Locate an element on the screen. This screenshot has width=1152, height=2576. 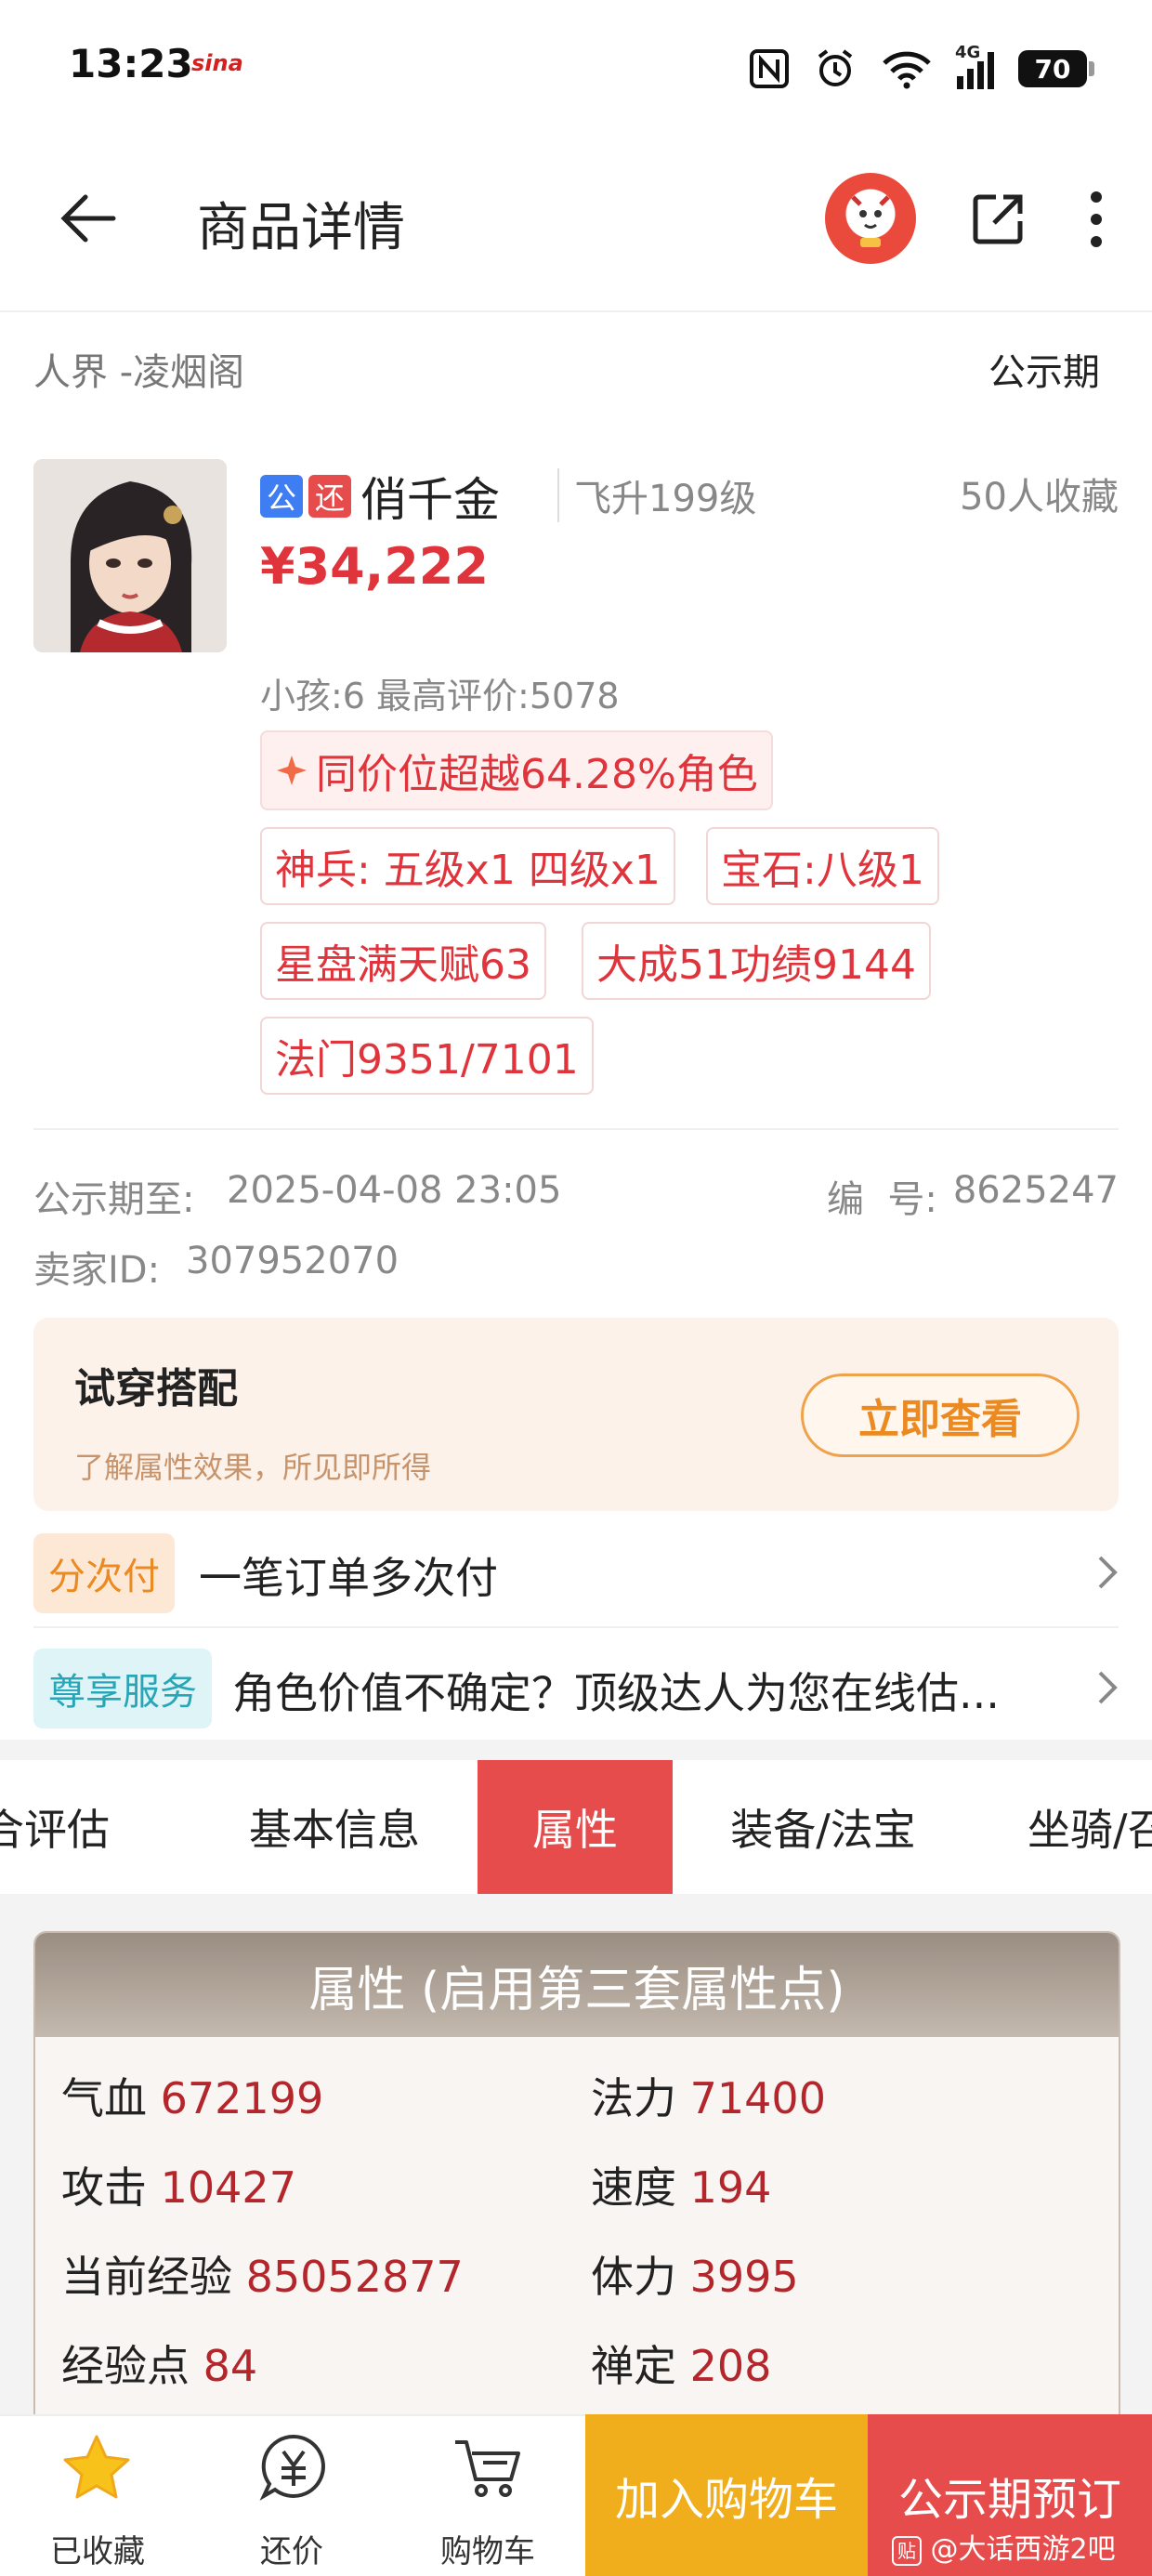
tab-equipment: 装备/法宝 is located at coordinates (823, 1827).